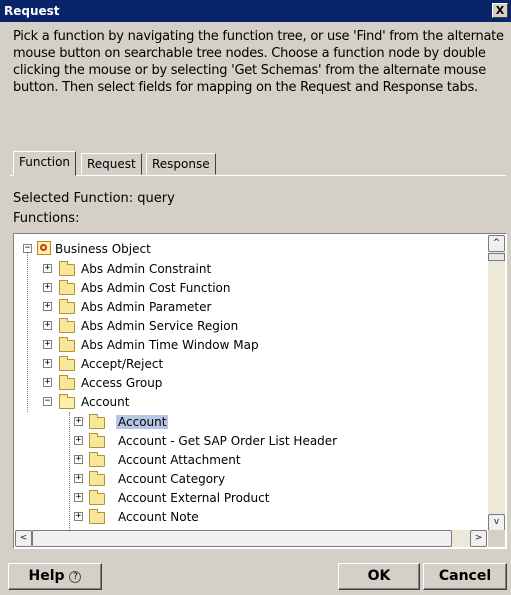 Image resolution: width=511 pixels, height=595 pixels. I want to click on tree-item-label: Account External Product, so click(194, 498).